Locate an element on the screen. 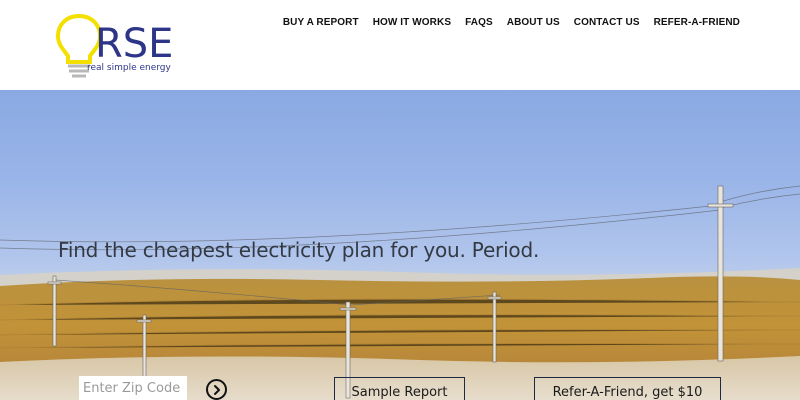 Image resolution: width=800 pixels, height=400 pixels. nav-contact-us: CONTACT US is located at coordinates (607, 22).